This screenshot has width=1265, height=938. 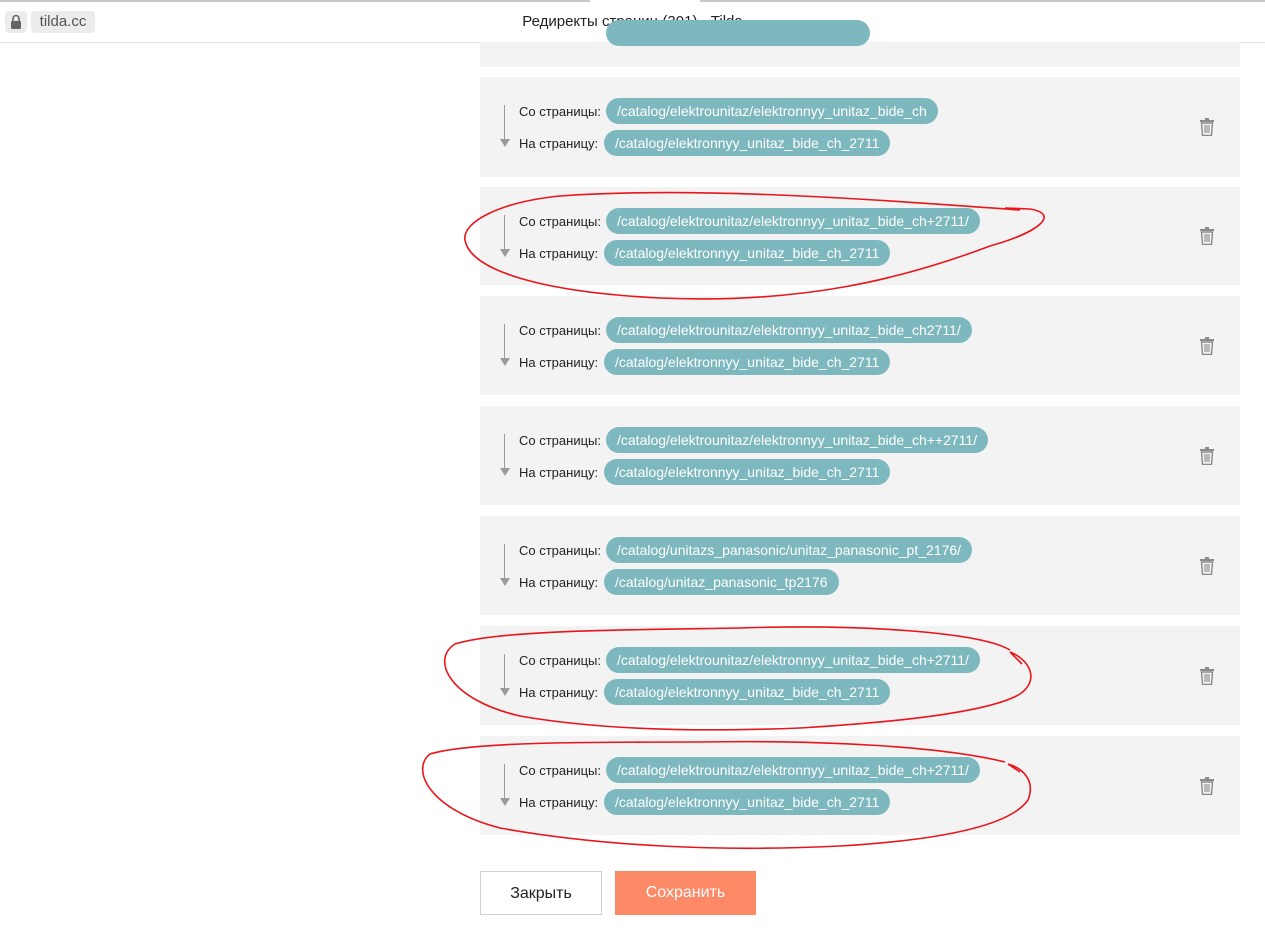 I want to click on to-path-pill: /catalog/unitaz_panasonic_tp2176, so click(x=721, y=582).